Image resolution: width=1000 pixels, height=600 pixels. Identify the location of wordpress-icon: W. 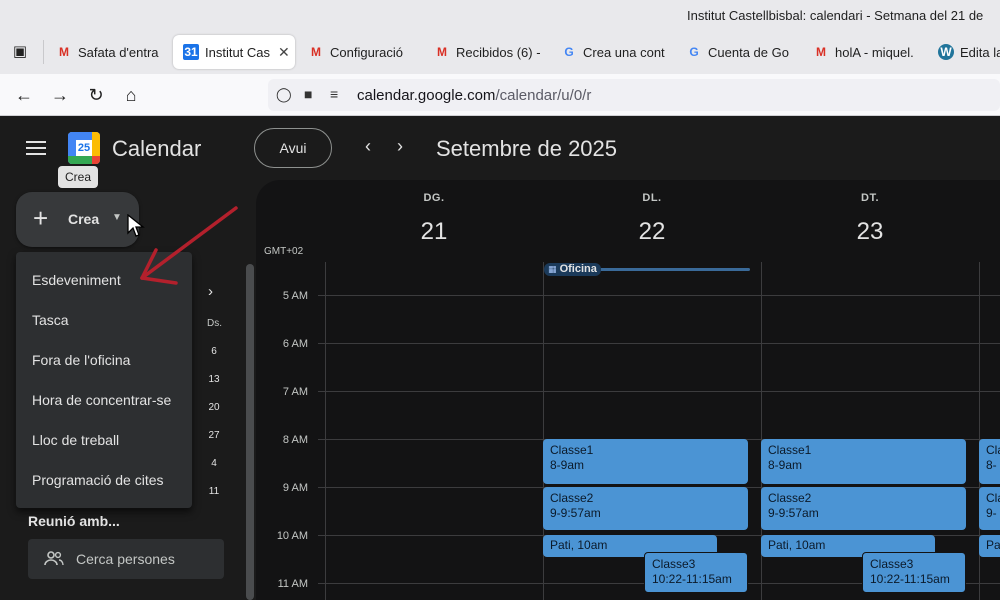
(946, 52).